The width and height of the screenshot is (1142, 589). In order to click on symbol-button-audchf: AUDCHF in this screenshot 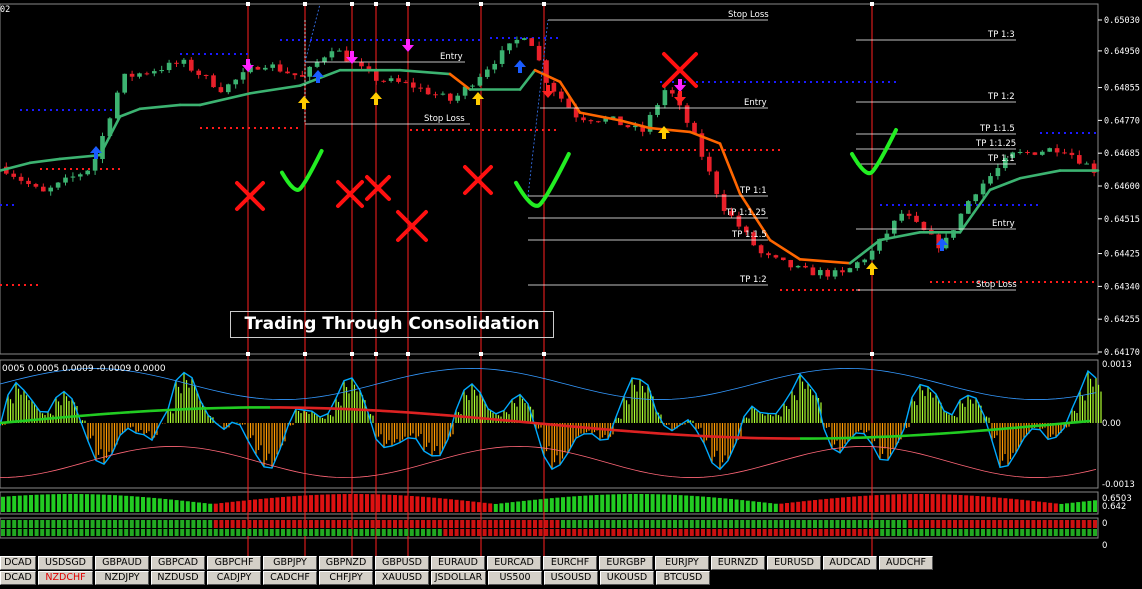, I will do `click(906, 563)`.